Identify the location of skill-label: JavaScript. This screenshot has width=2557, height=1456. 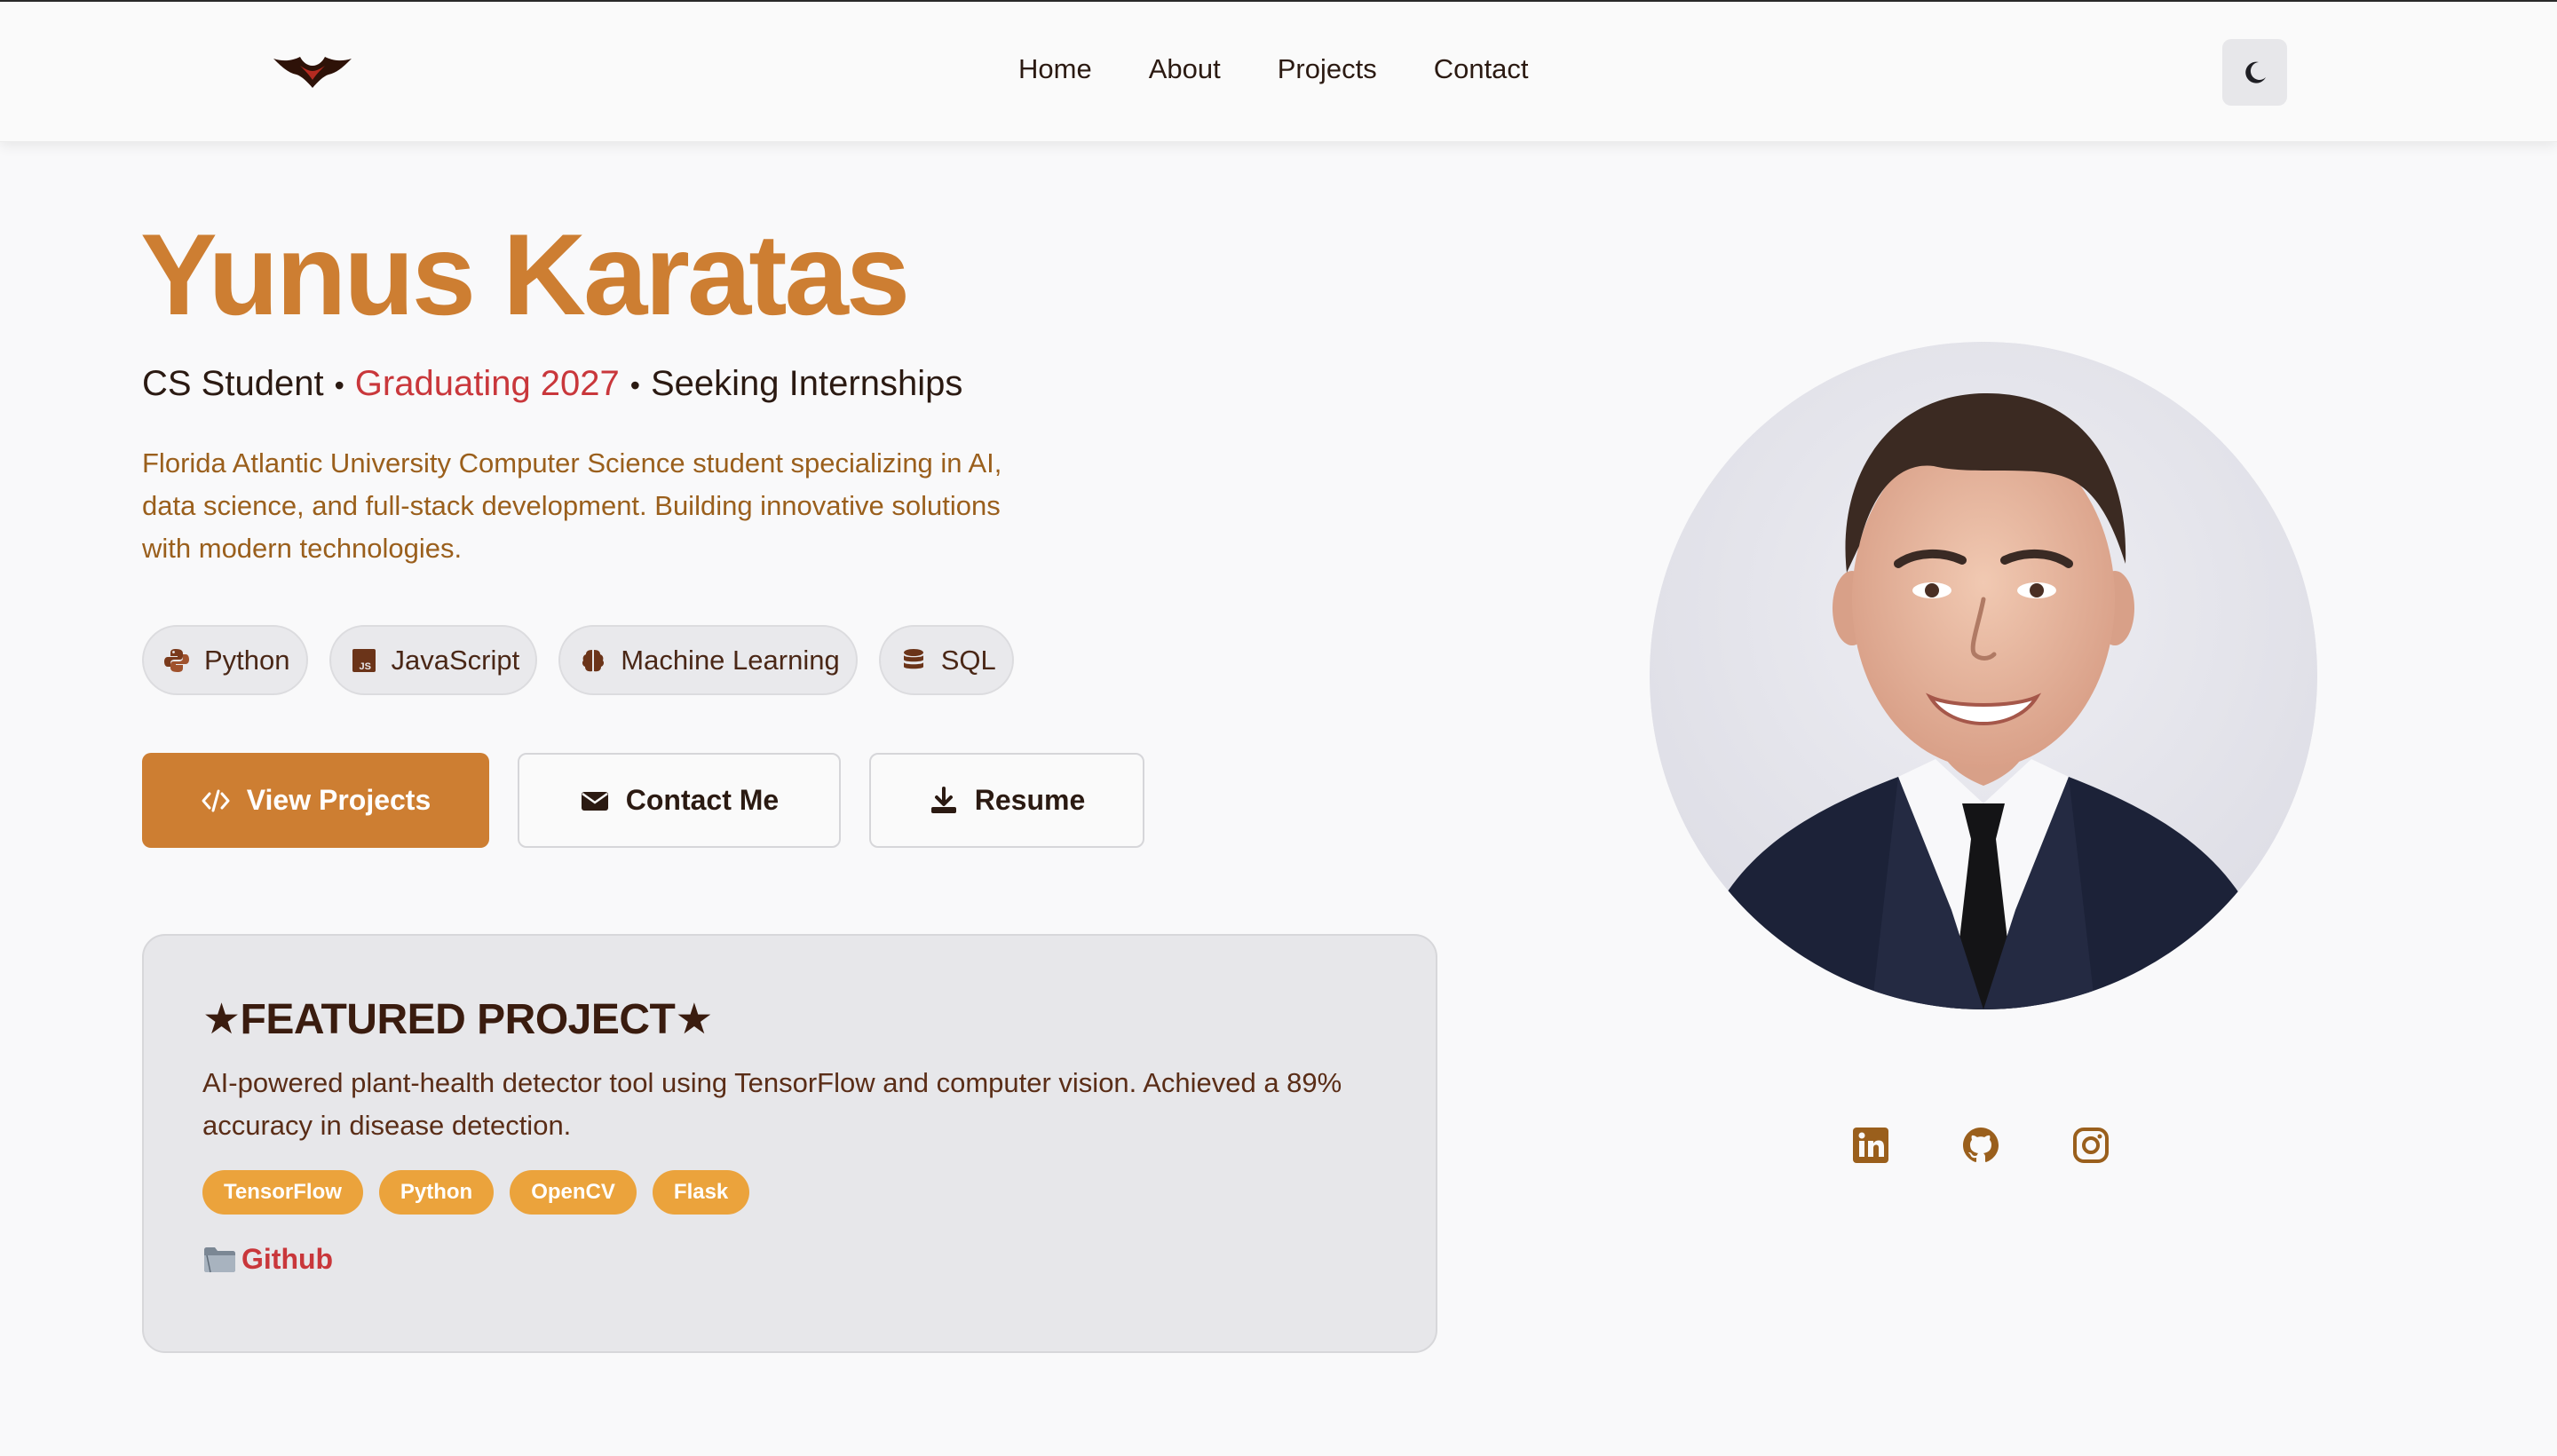
(455, 660).